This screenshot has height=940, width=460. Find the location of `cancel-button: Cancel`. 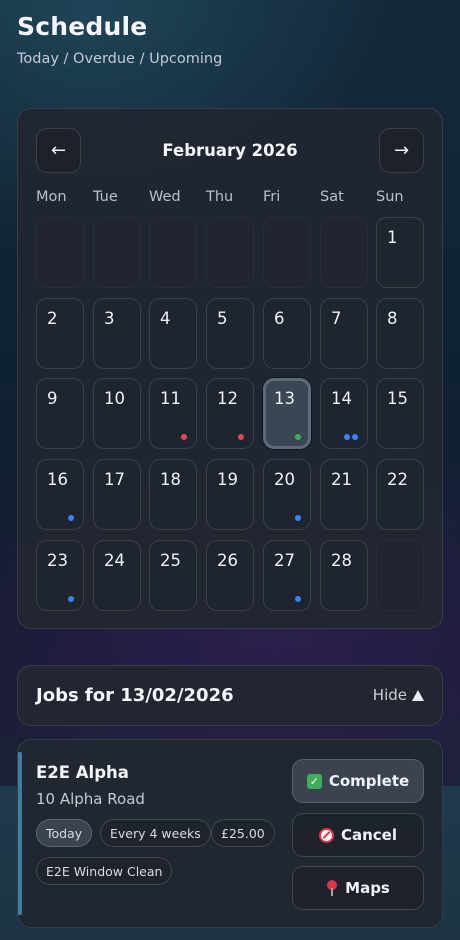

cancel-button: Cancel is located at coordinates (358, 835).